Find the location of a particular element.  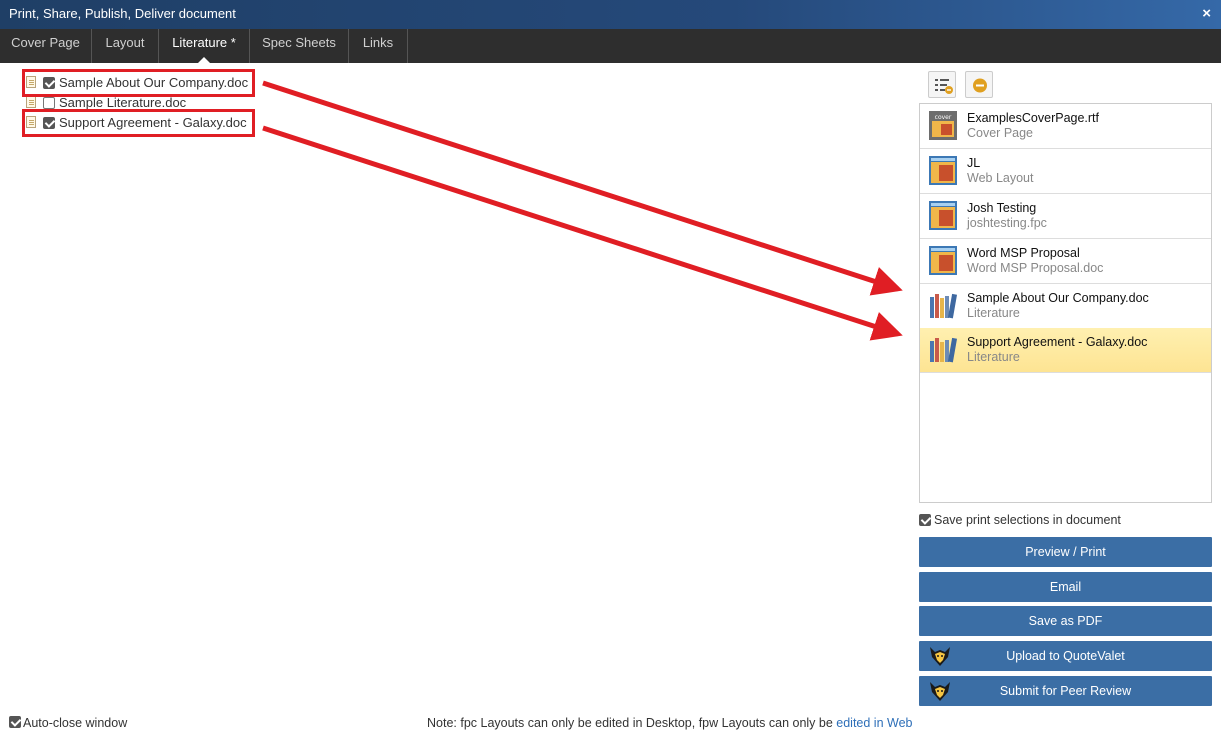

list-item-title: Support Agreement - Galaxy.doc is located at coordinates (1057, 342).